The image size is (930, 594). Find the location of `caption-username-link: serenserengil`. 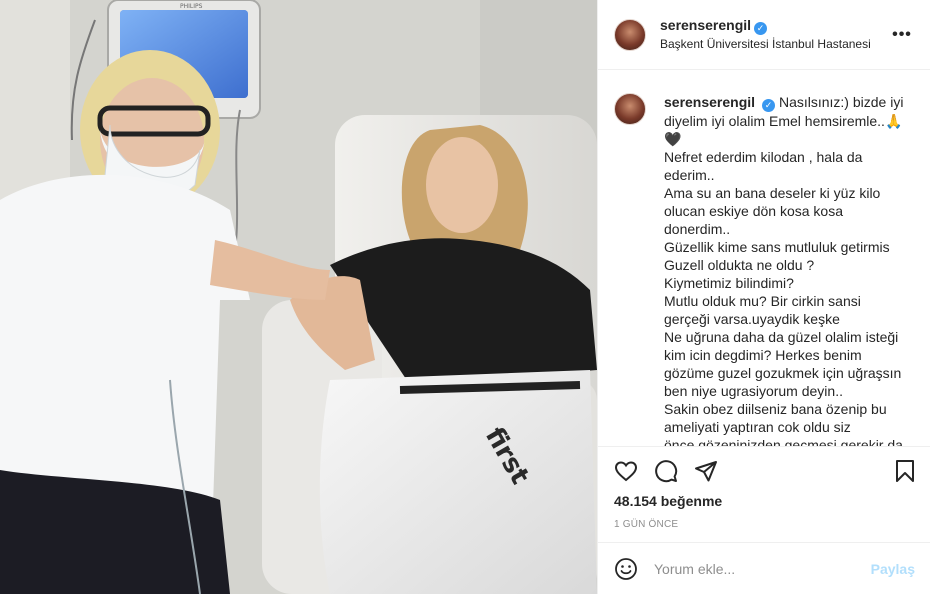

caption-username-link: serenserengil is located at coordinates (709, 102).